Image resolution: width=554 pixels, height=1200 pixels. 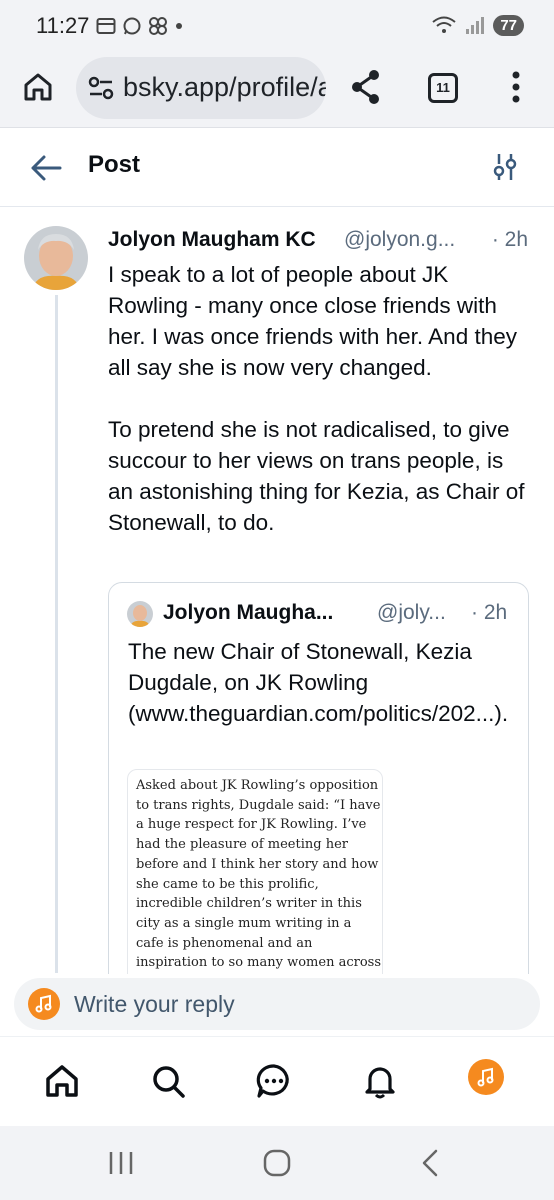 I want to click on recent-apps-icon, so click(x=121, y=1163).